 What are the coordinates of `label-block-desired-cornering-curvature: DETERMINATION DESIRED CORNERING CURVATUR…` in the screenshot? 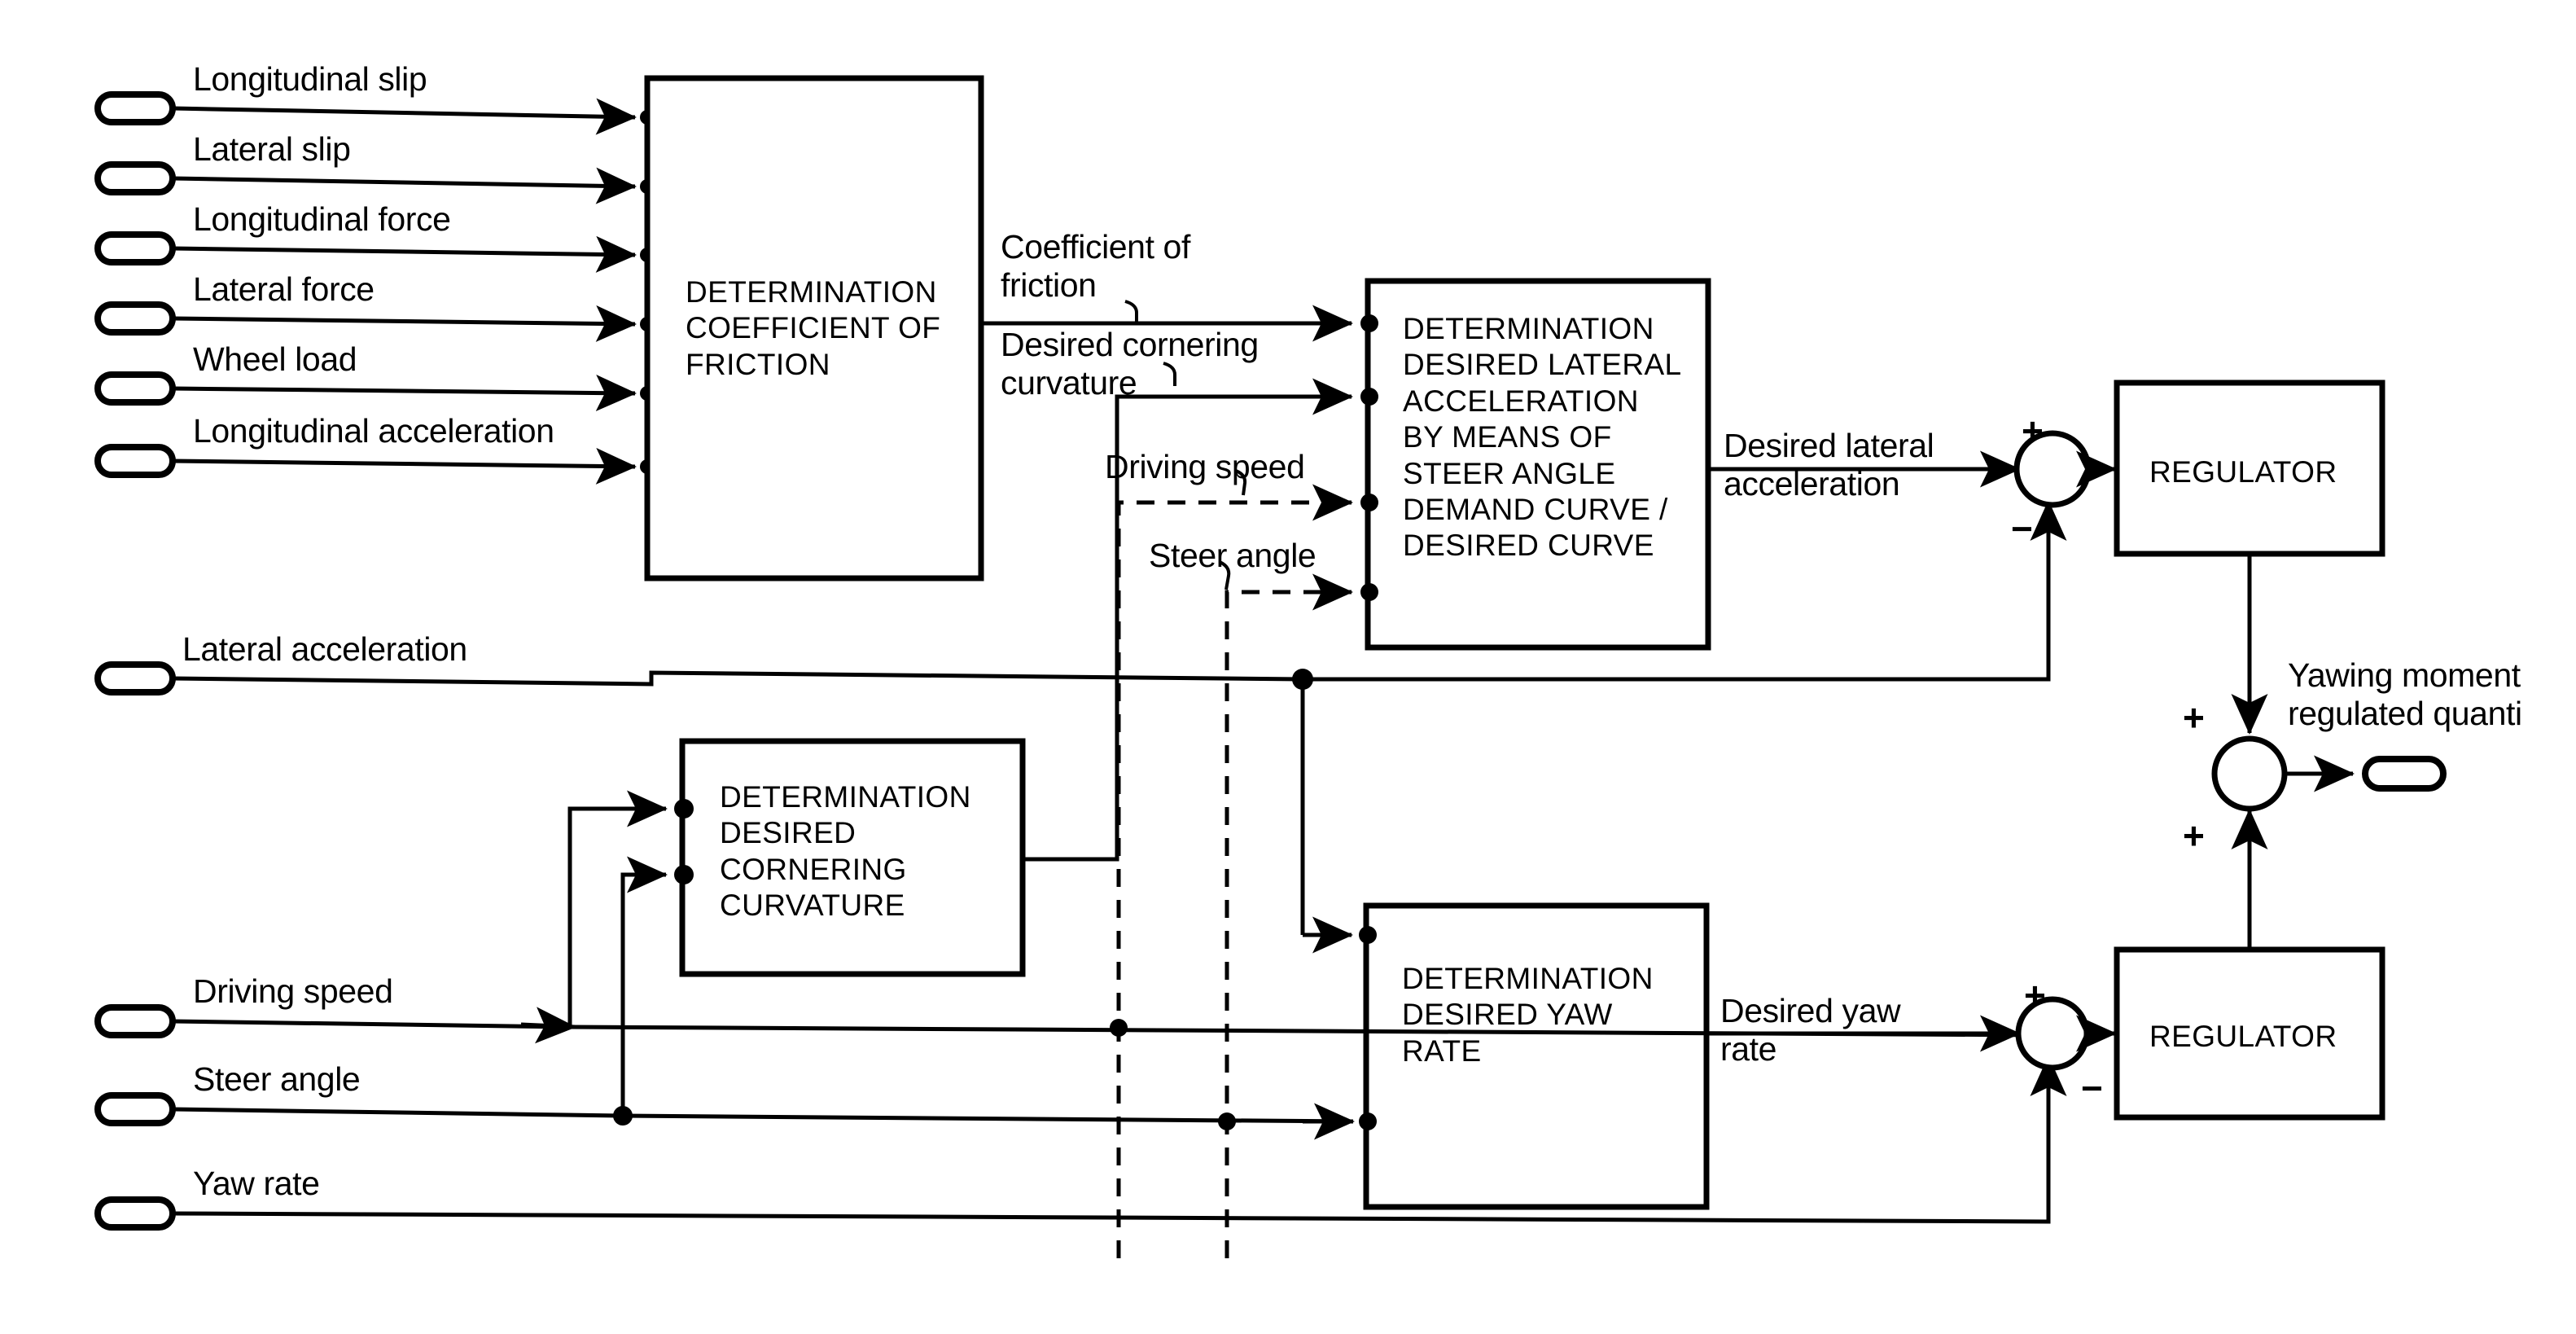 It's located at (845, 851).